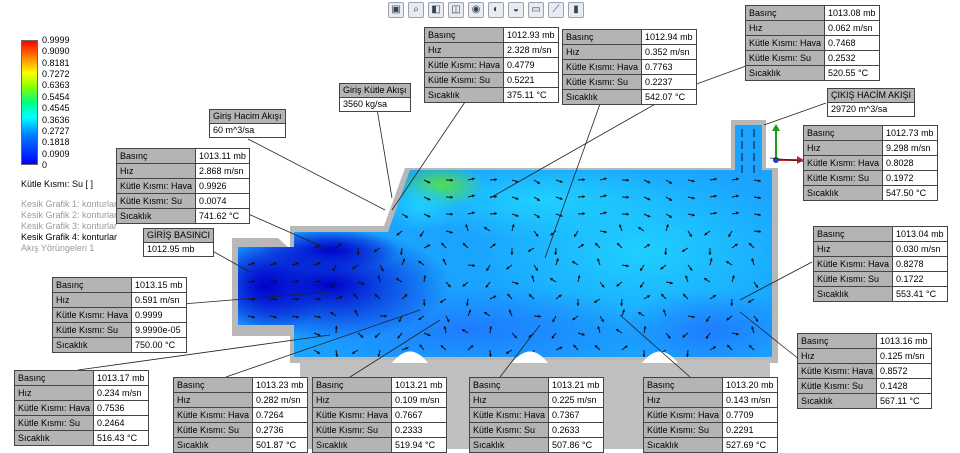 The width and height of the screenshot is (960, 453). I want to click on inlet-mass-flow-label: Giriş Kütle Akışı 3560 kg/sa, so click(375, 97).